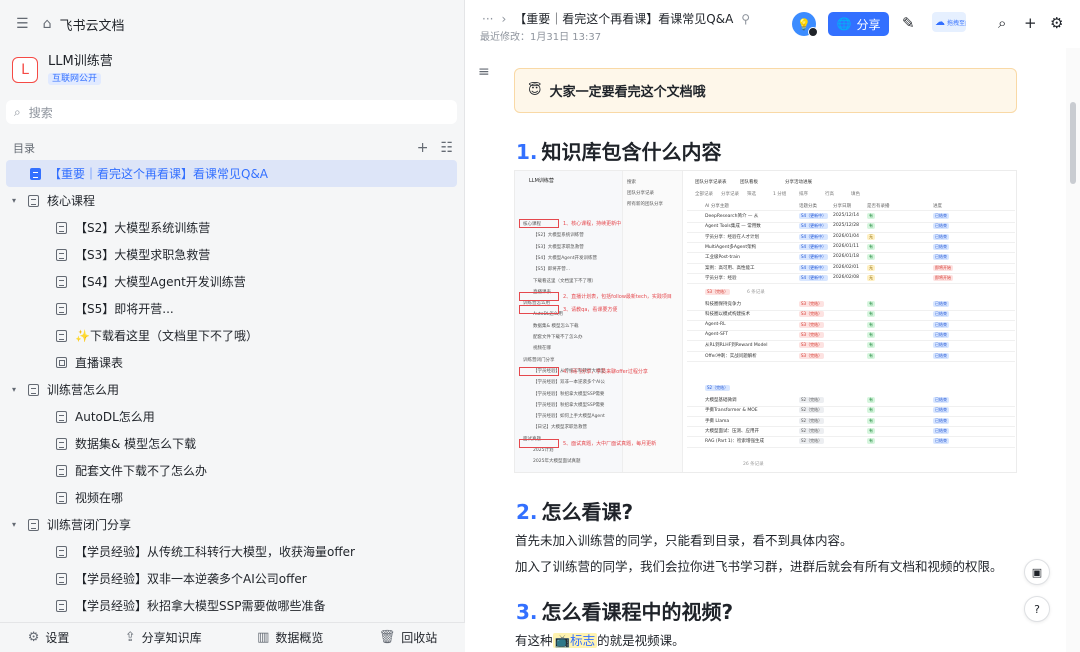  What do you see at coordinates (231, 578) in the screenshot?
I see `sidebar-item: 【学员经验】双非一本逆袭多个AI公司offer` at bounding box center [231, 578].